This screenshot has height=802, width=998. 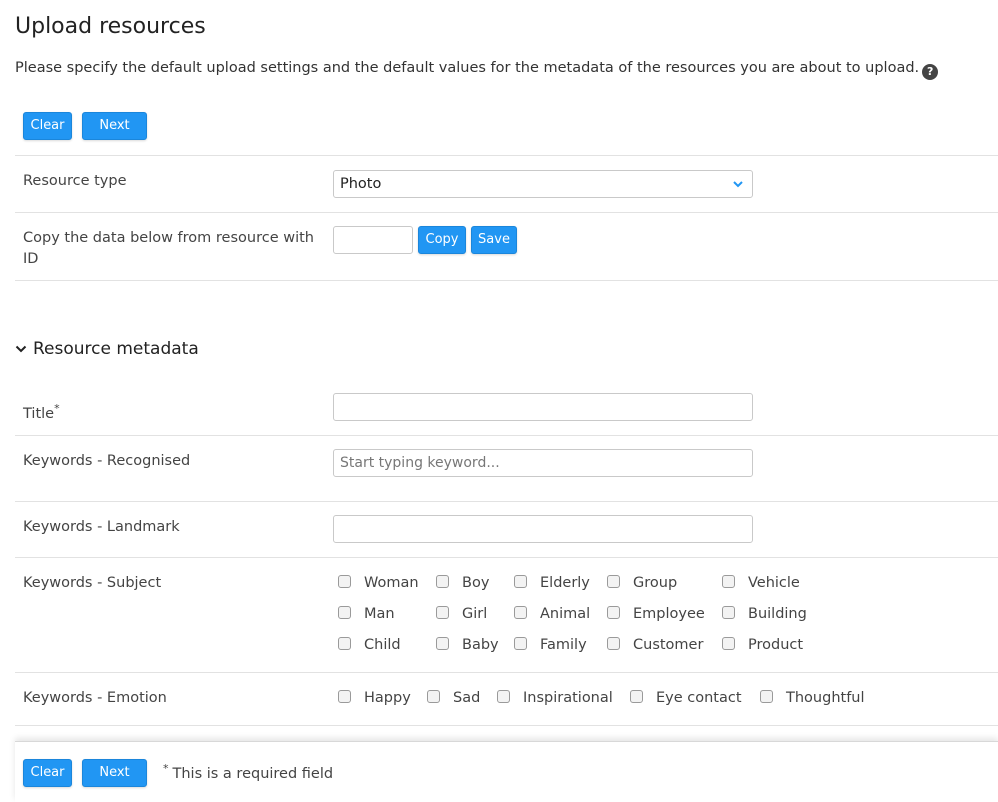 What do you see at coordinates (668, 645) in the screenshot?
I see `subject-label-customer: Customer` at bounding box center [668, 645].